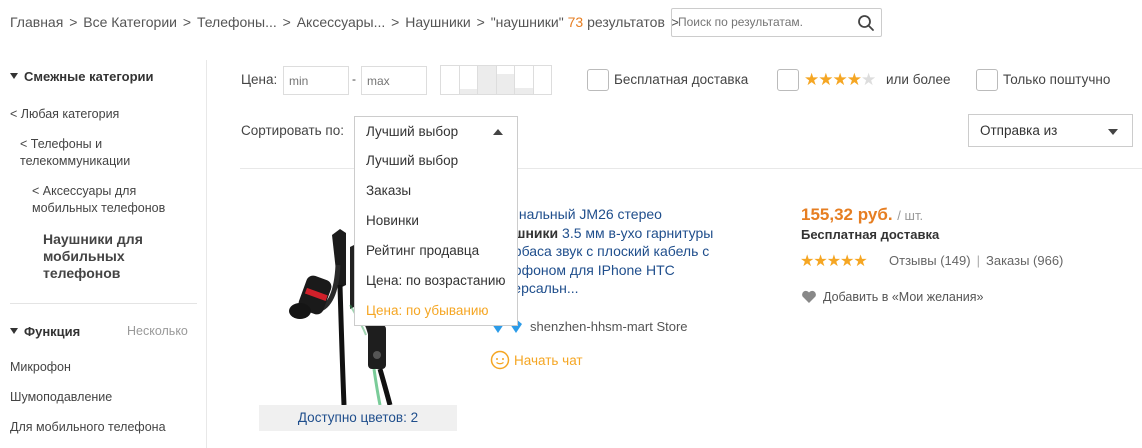 This screenshot has width=1142, height=448. Describe the element at coordinates (392, 220) in the screenshot. I see `sort-option-newest: Новинки` at that location.